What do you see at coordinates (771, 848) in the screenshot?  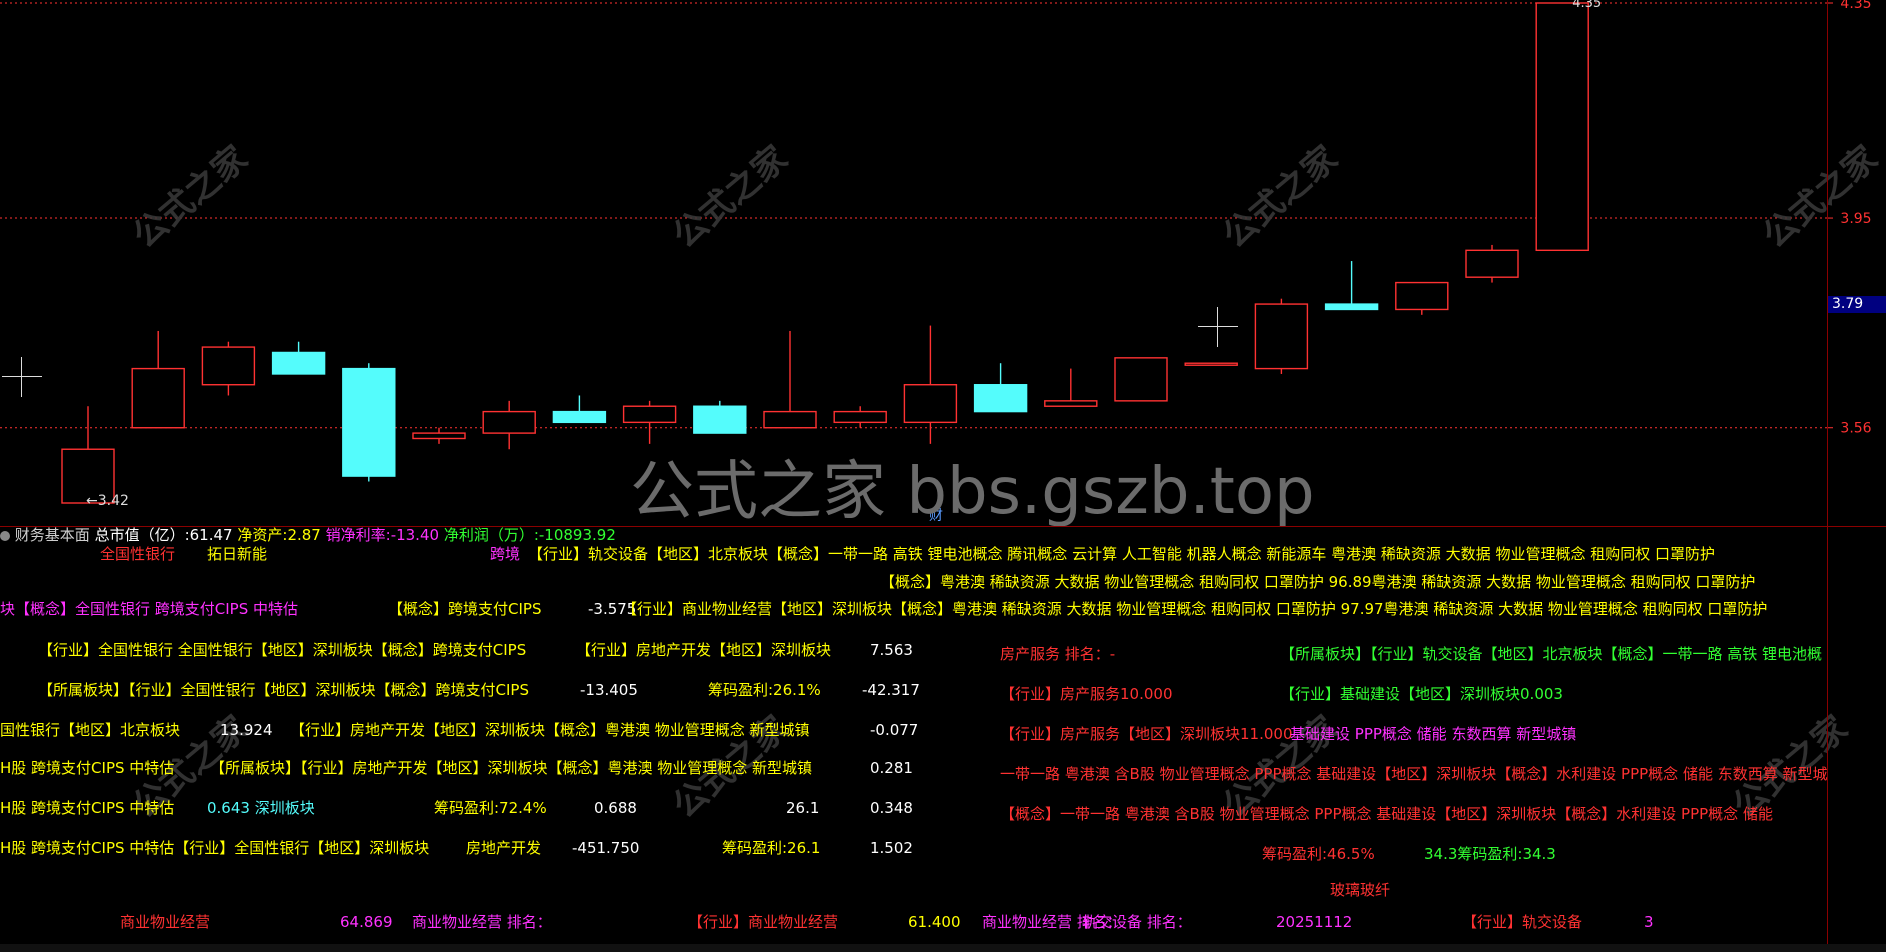 I see `indicator-text: 筹码盈利:26.1` at bounding box center [771, 848].